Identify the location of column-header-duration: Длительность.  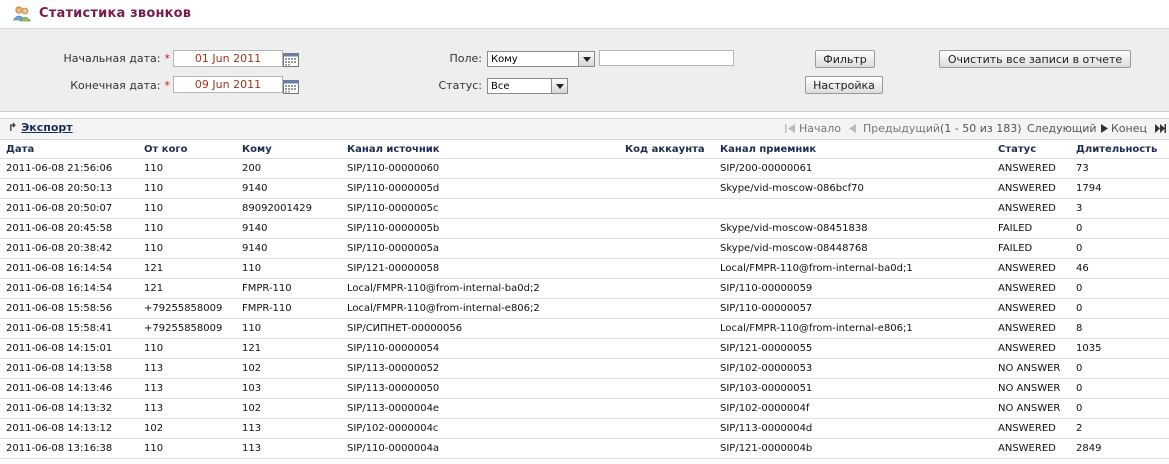
(1119, 149).